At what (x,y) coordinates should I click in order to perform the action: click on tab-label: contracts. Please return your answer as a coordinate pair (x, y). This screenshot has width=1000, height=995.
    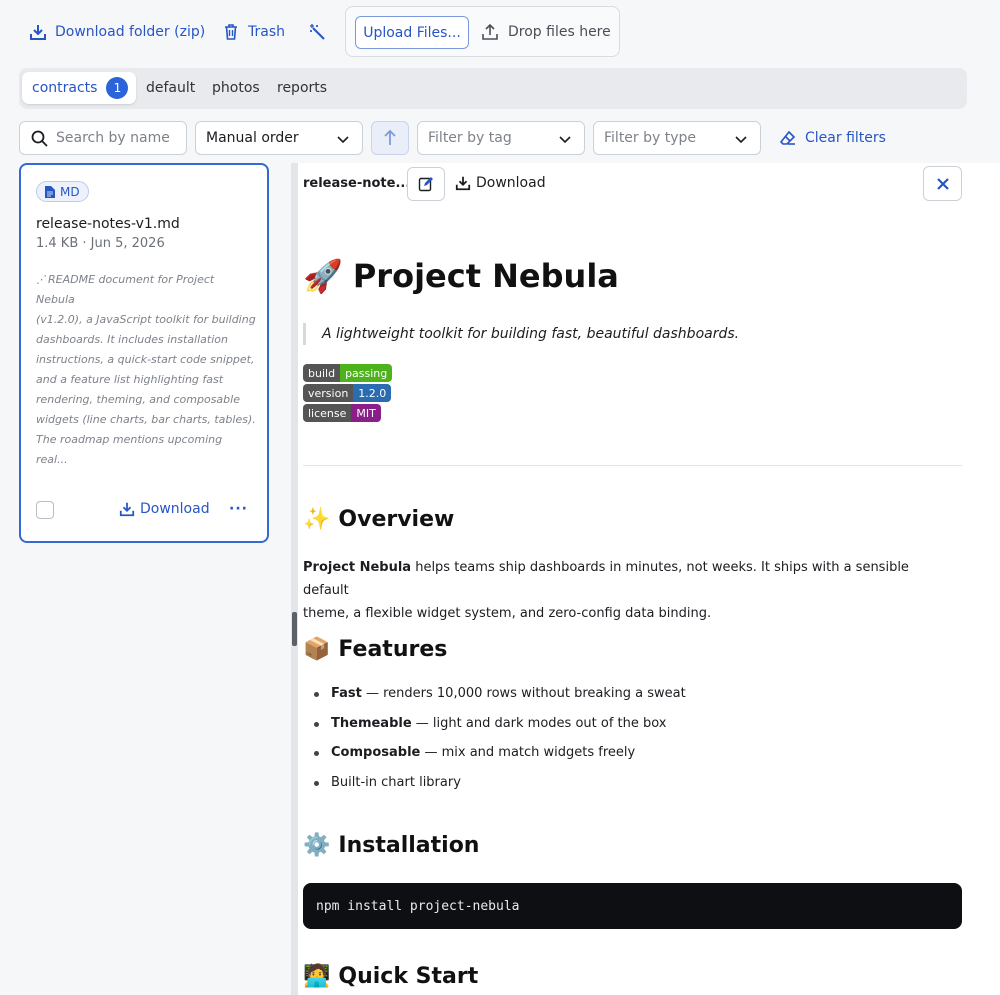
    Looking at the image, I should click on (65, 88).